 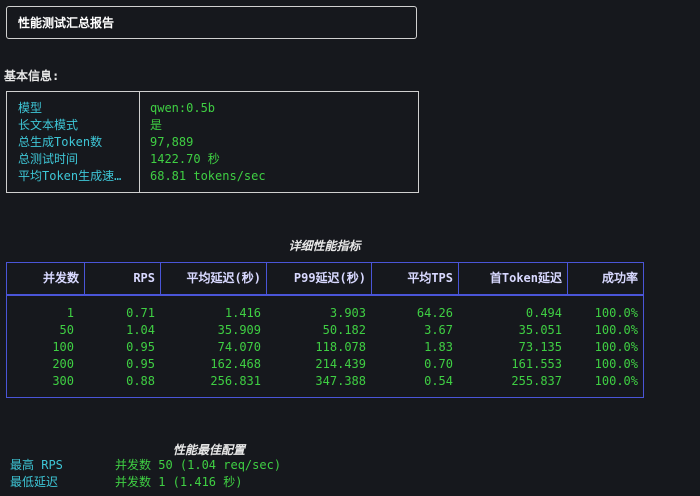 What do you see at coordinates (63, 364) in the screenshot?
I see `cell-concurrency: 200` at bounding box center [63, 364].